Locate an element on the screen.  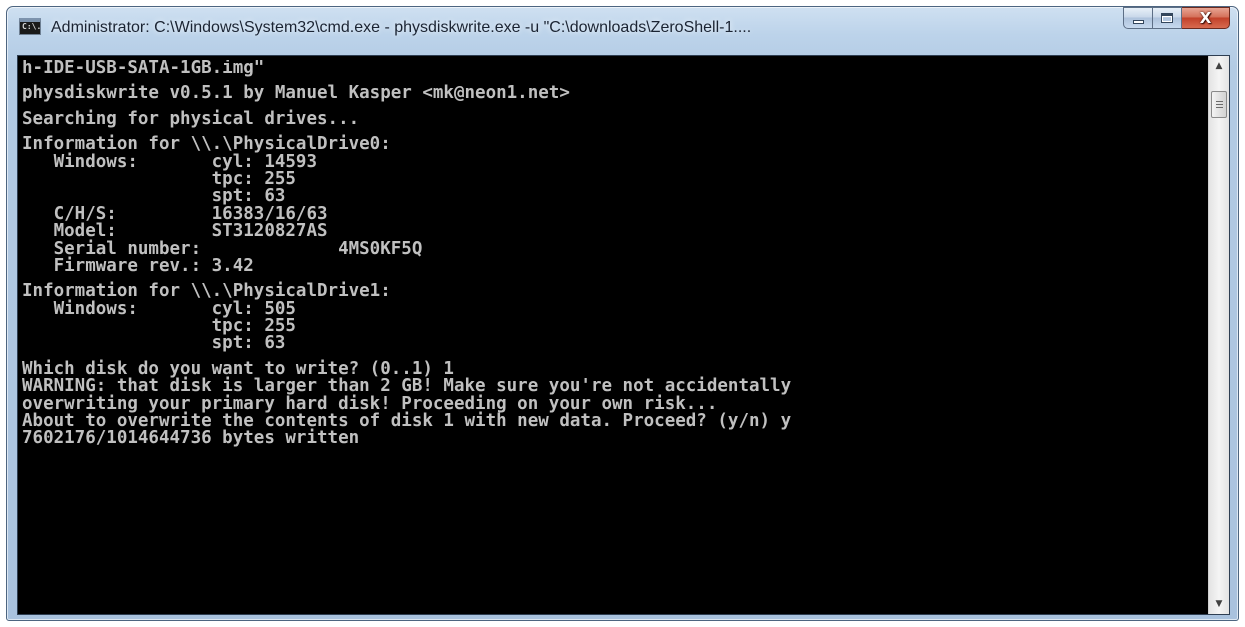
vertical-scrollbar: ▲ ▼ is located at coordinates (1218, 335).